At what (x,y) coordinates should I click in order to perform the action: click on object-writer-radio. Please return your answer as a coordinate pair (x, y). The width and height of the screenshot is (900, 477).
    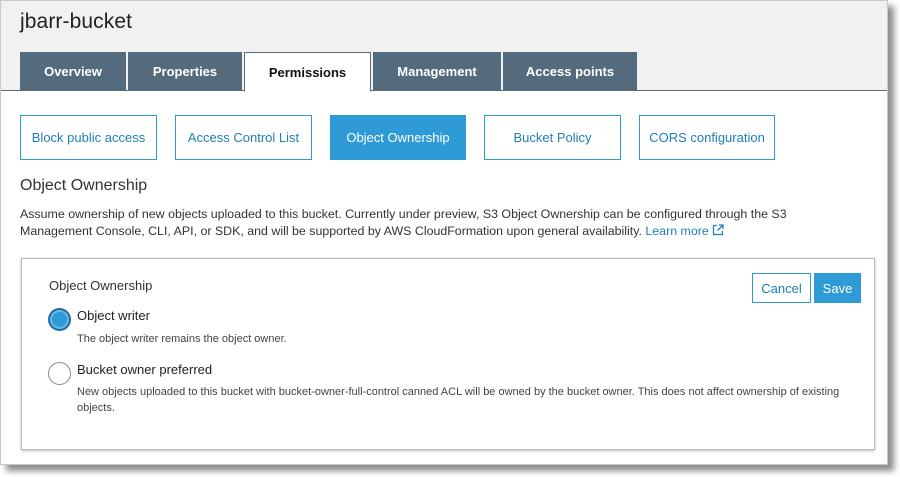
    Looking at the image, I should click on (59, 319).